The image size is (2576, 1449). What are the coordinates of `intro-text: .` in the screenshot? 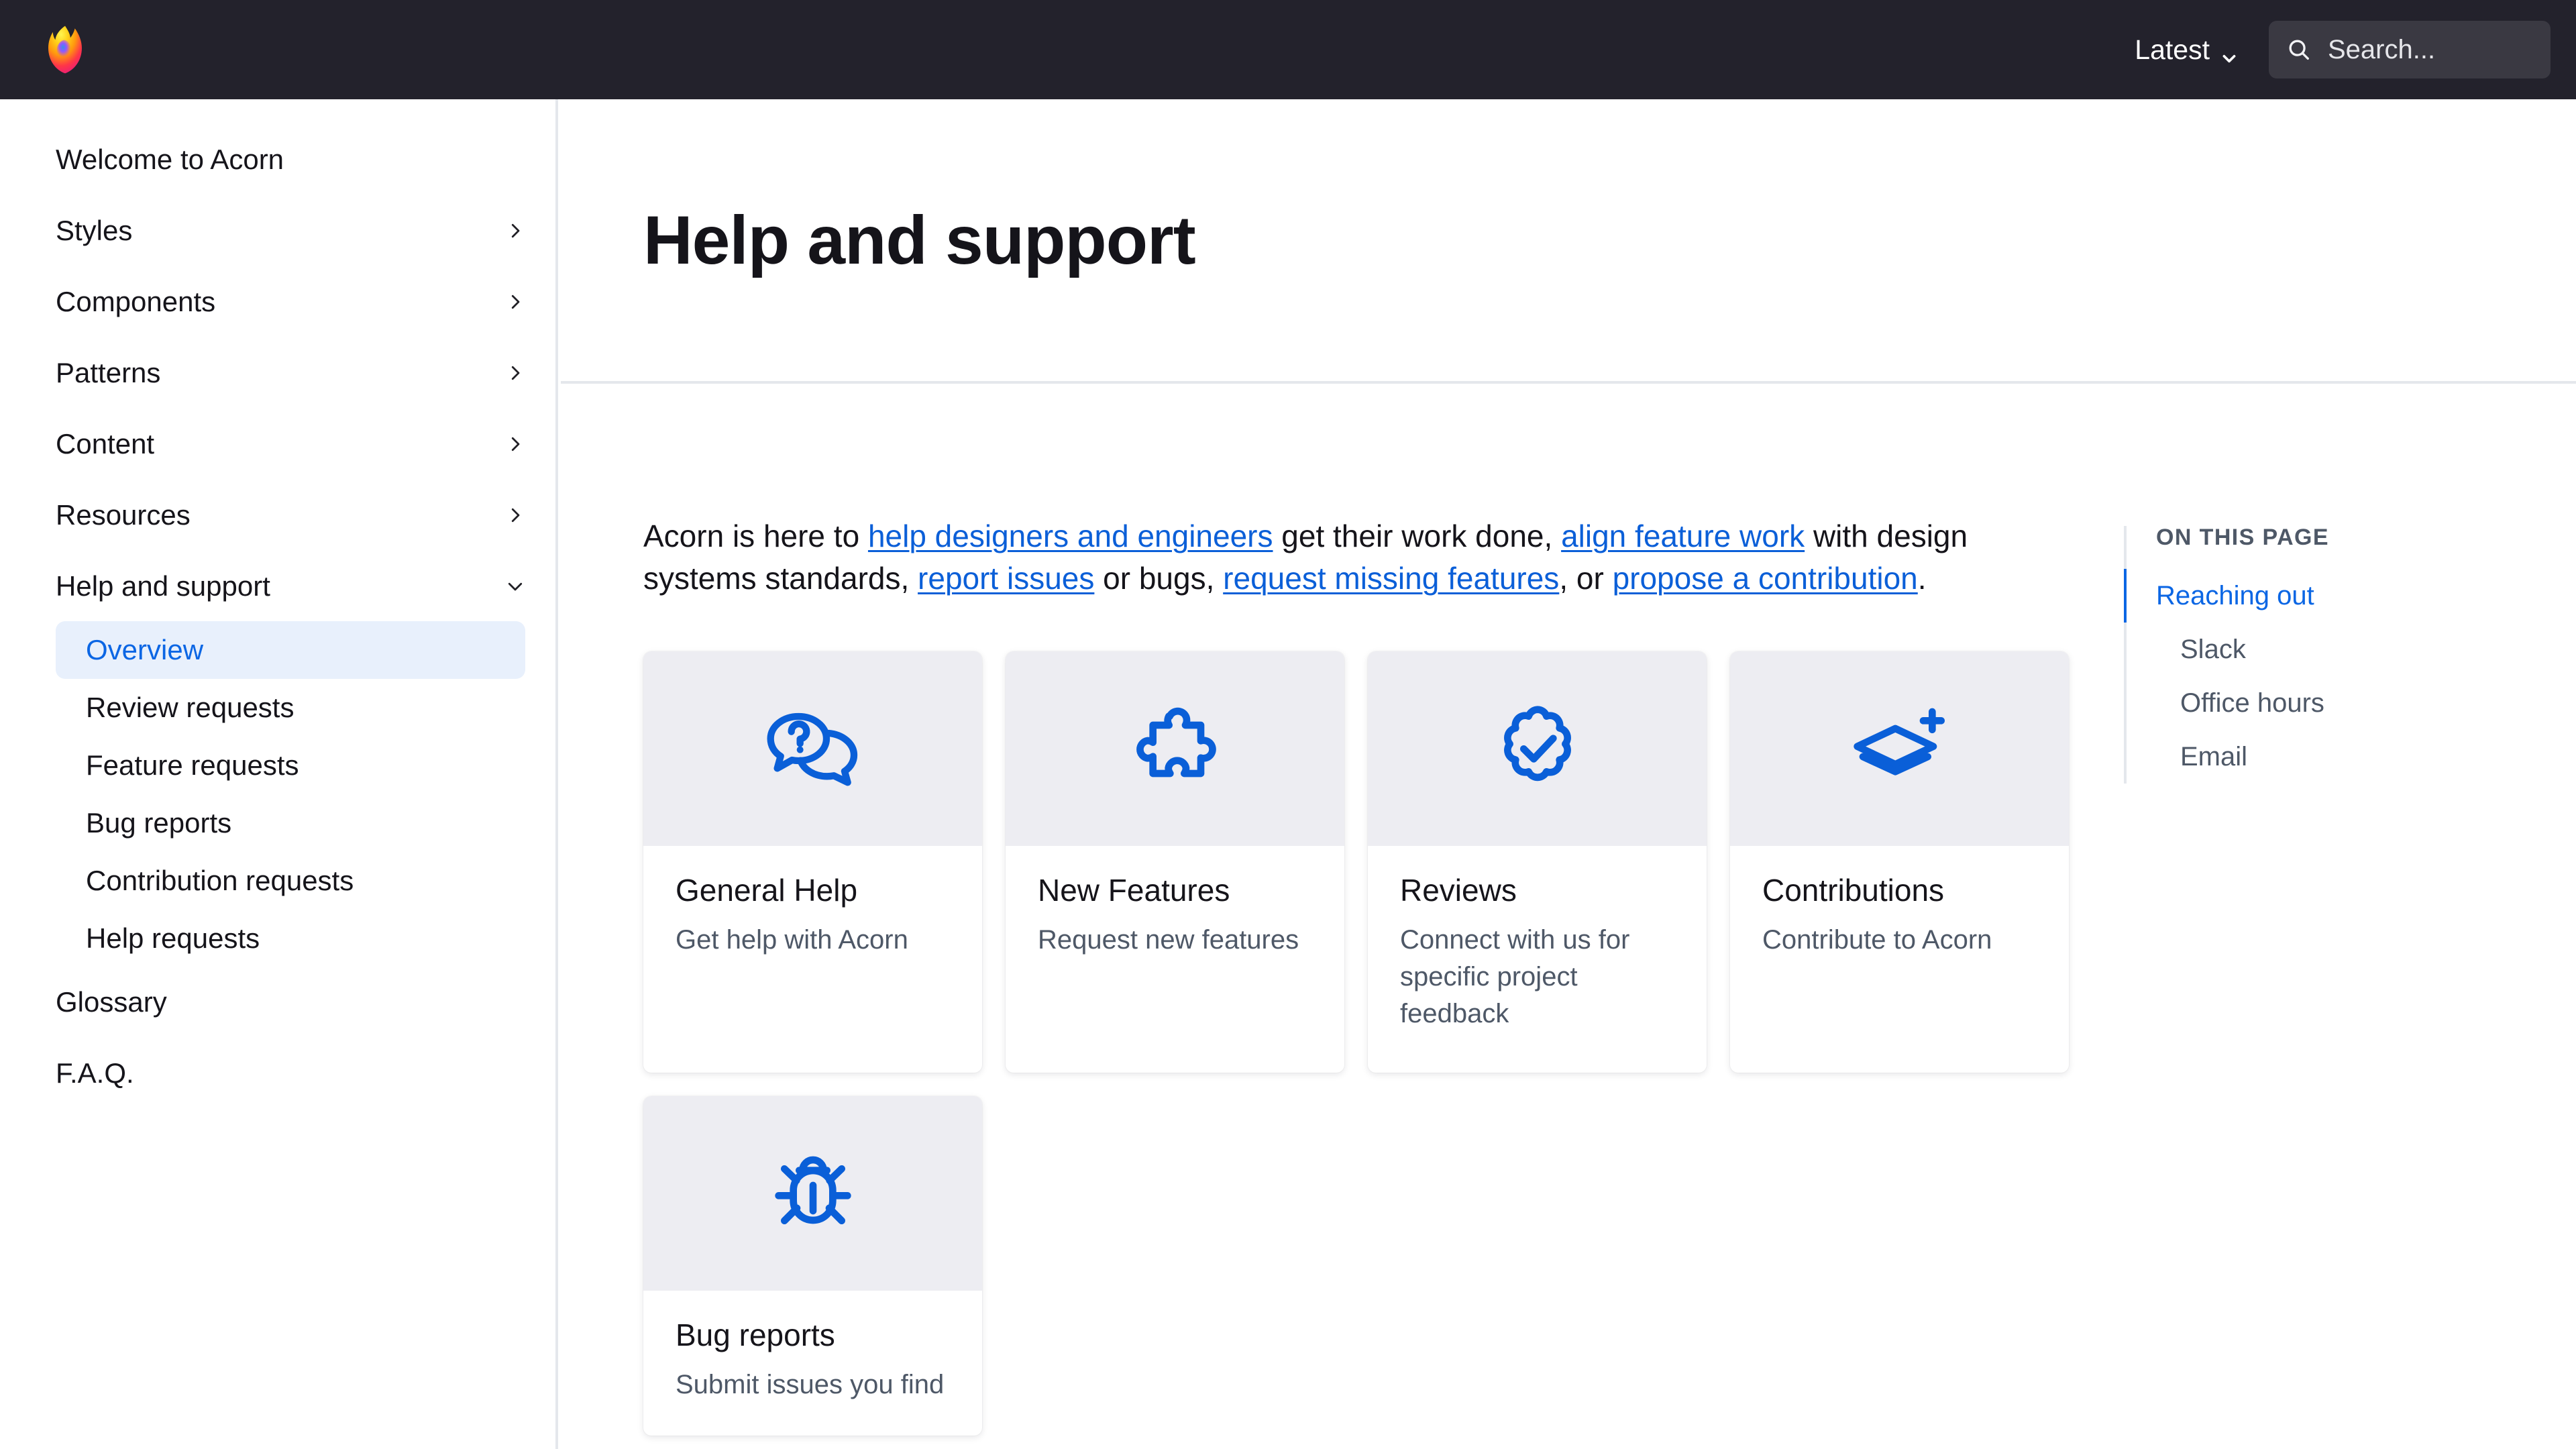 It's located at (1922, 578).